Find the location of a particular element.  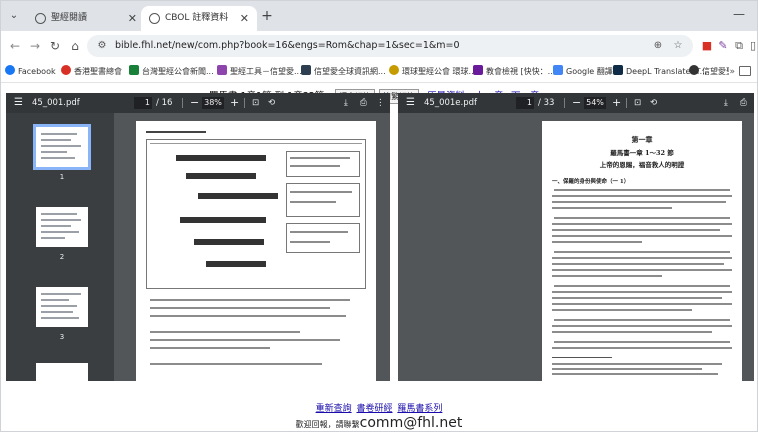

more-options-icon: ⋮ is located at coordinates (380, 103).